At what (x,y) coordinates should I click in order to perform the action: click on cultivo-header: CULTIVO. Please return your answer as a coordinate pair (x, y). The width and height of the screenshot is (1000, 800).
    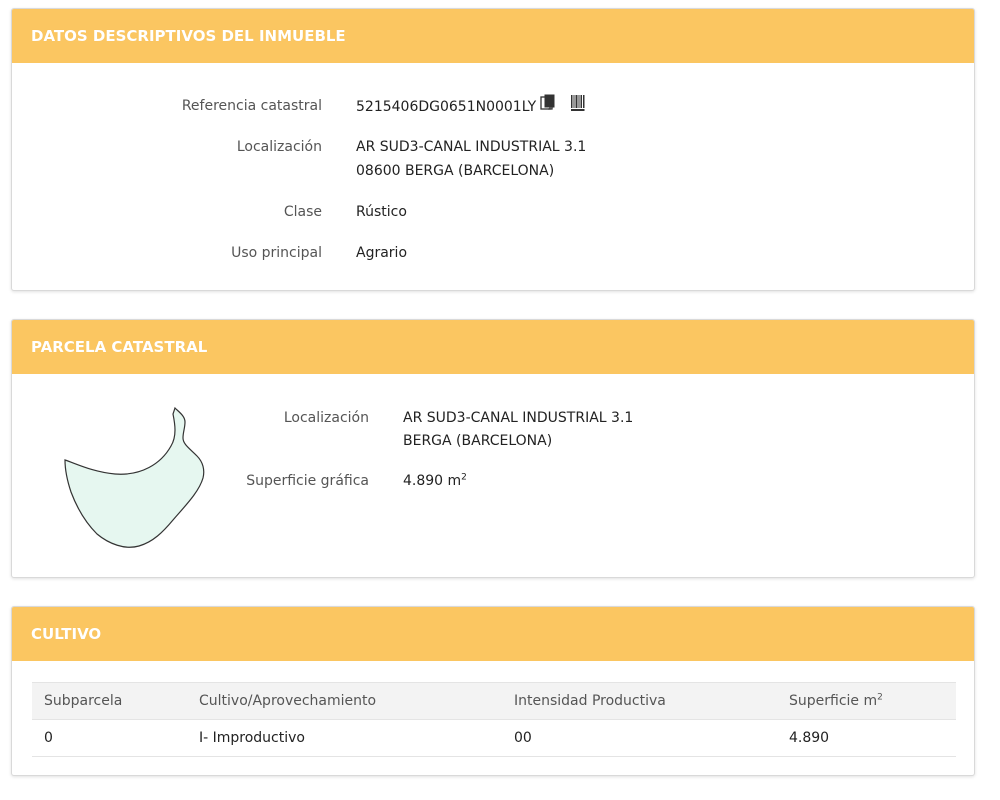
    Looking at the image, I should click on (493, 634).